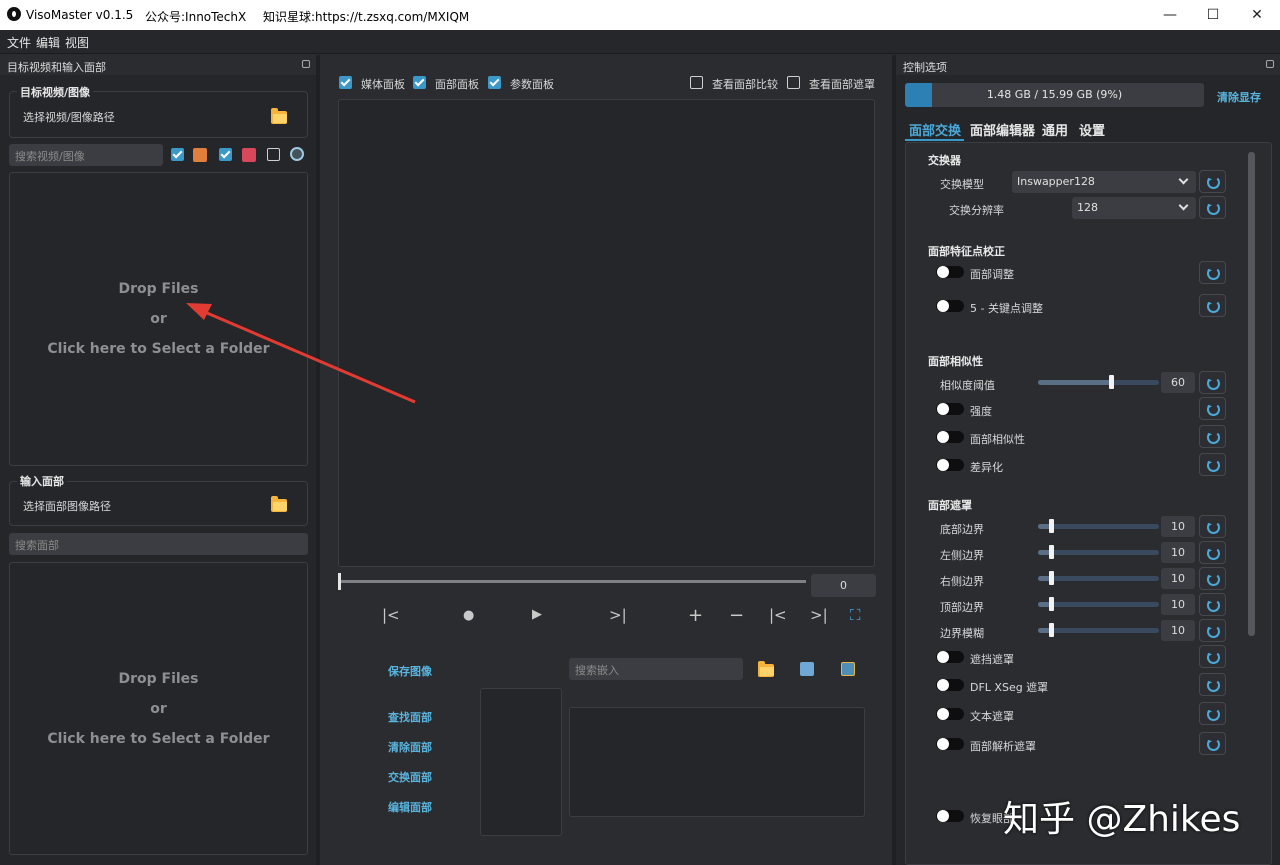 The height and width of the screenshot is (865, 1280). Describe the element at coordinates (1098, 630) in the screenshot. I see `border-blur-slider` at that location.